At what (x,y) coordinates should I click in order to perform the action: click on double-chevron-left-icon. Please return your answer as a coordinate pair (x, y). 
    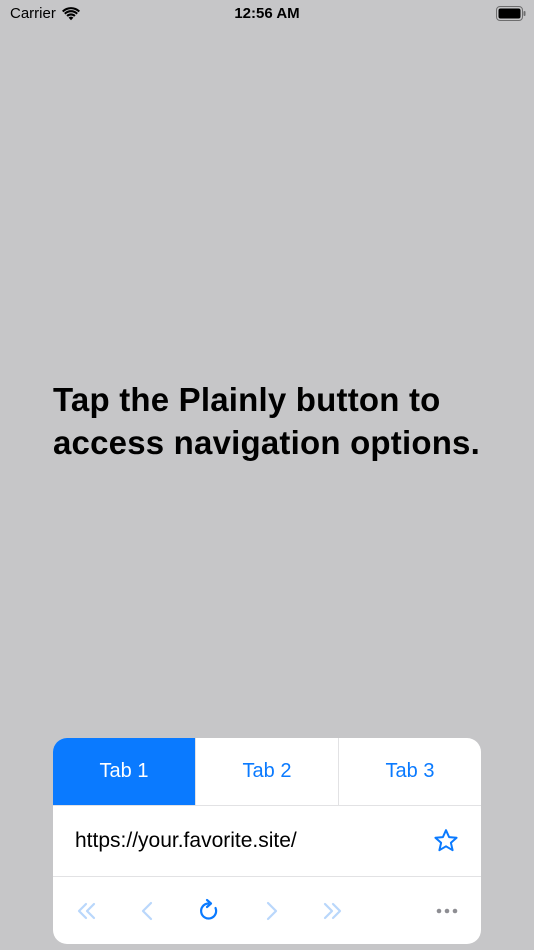
    Looking at the image, I should click on (87, 911).